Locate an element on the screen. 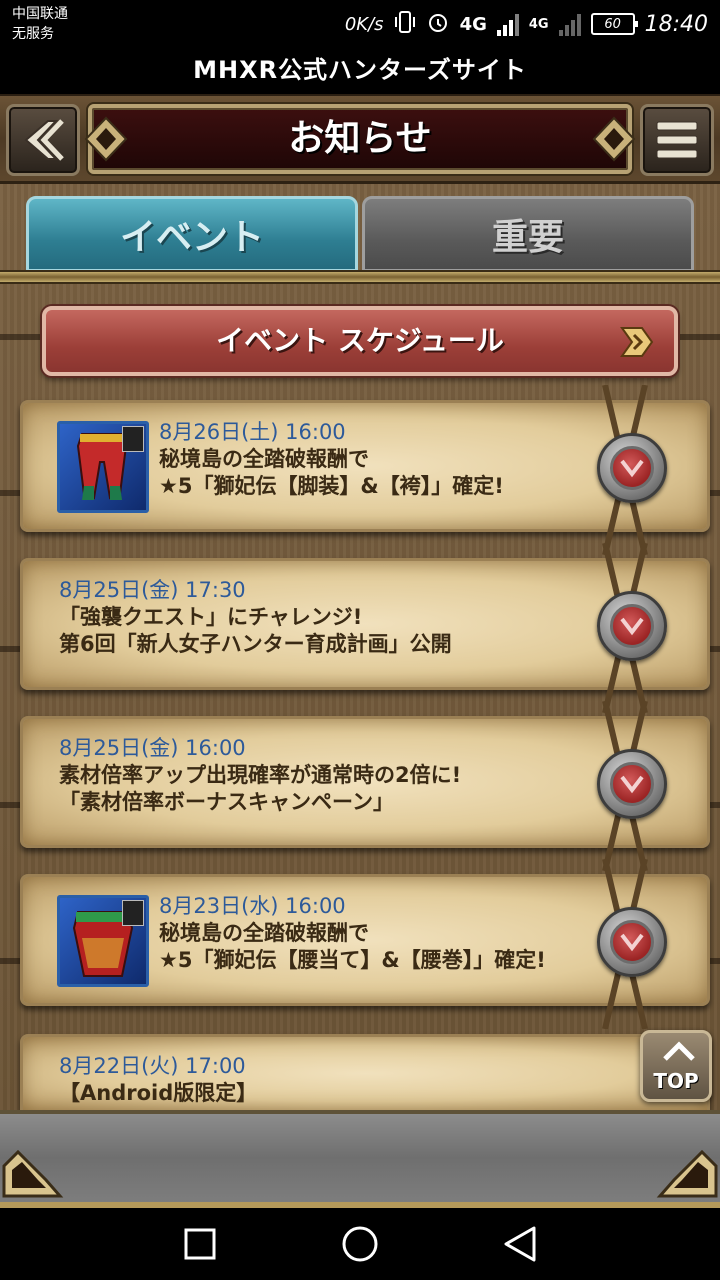 Image resolution: width=720 pixels, height=1280 pixels. news-date: 8月22日(火) 17:00 is located at coordinates (152, 1066).